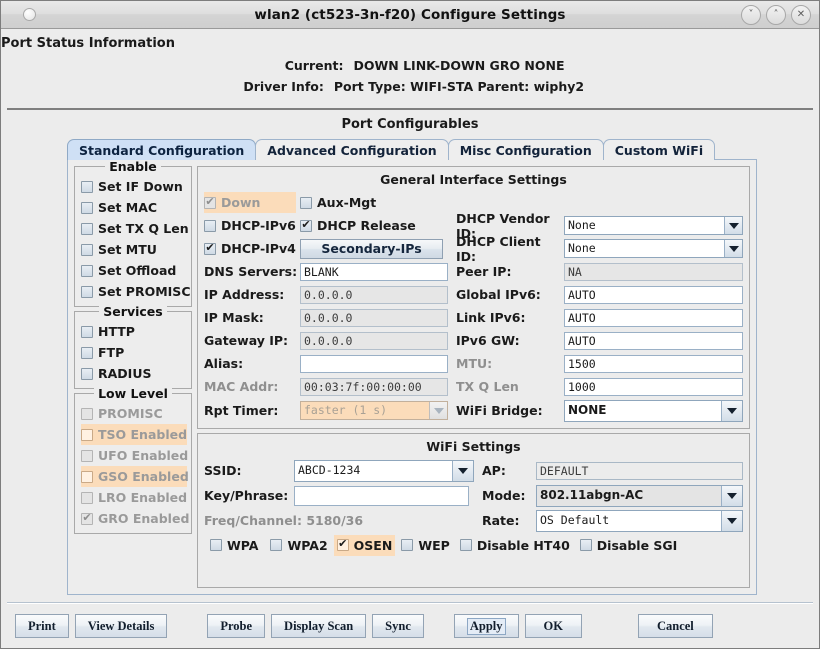  I want to click on mtu-input: 1500, so click(653, 363).